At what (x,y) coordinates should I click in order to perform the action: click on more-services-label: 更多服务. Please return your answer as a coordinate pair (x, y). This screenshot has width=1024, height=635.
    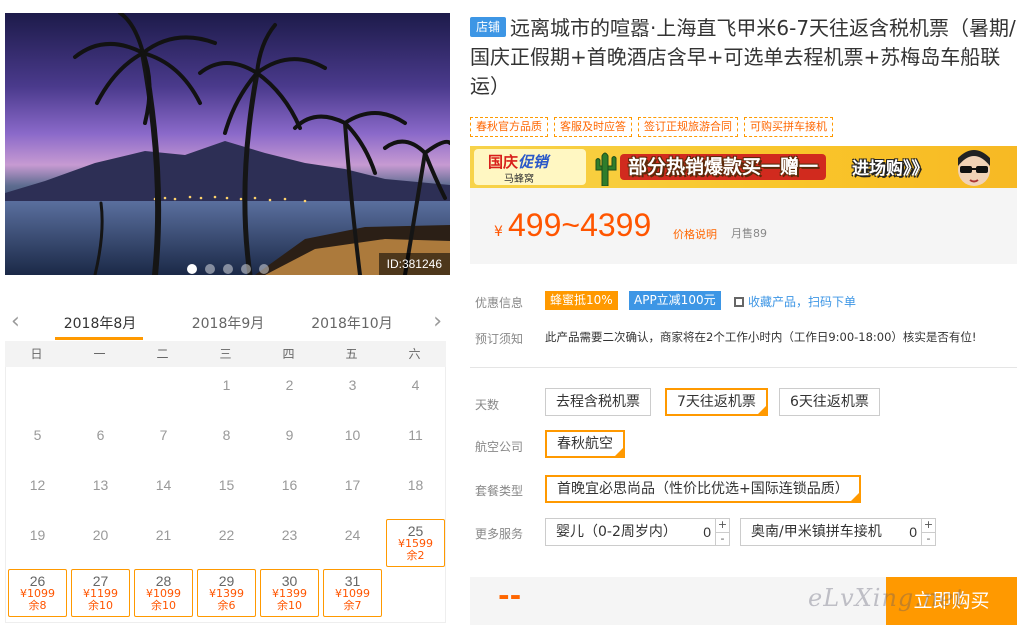
    Looking at the image, I should click on (499, 534).